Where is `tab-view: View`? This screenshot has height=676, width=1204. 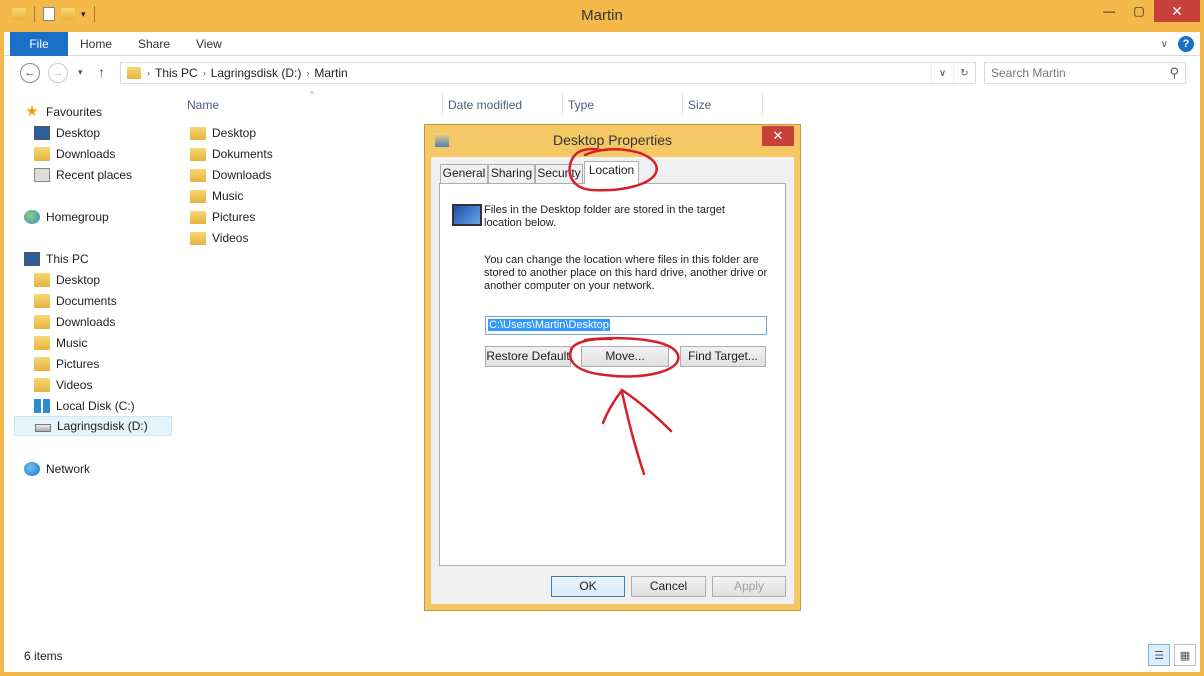
tab-view: View is located at coordinates (209, 44).